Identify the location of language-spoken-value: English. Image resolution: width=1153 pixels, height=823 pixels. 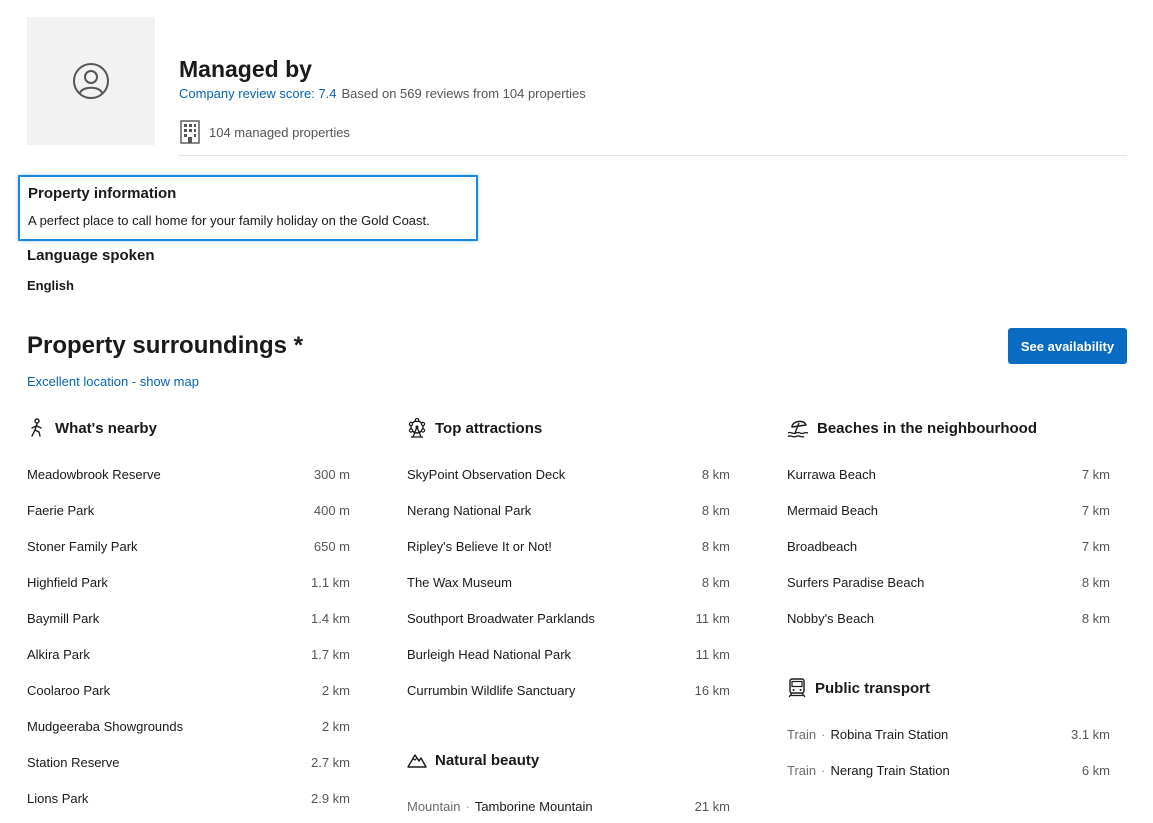
(50, 285).